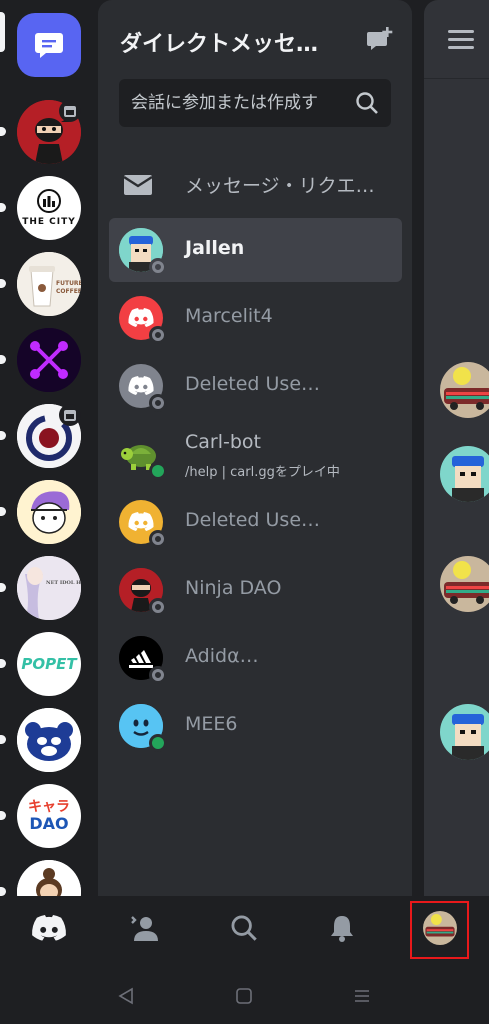 This screenshot has width=489, height=1024. What do you see at coordinates (211, 724) in the screenshot?
I see `dm-name: MEE6` at bounding box center [211, 724].